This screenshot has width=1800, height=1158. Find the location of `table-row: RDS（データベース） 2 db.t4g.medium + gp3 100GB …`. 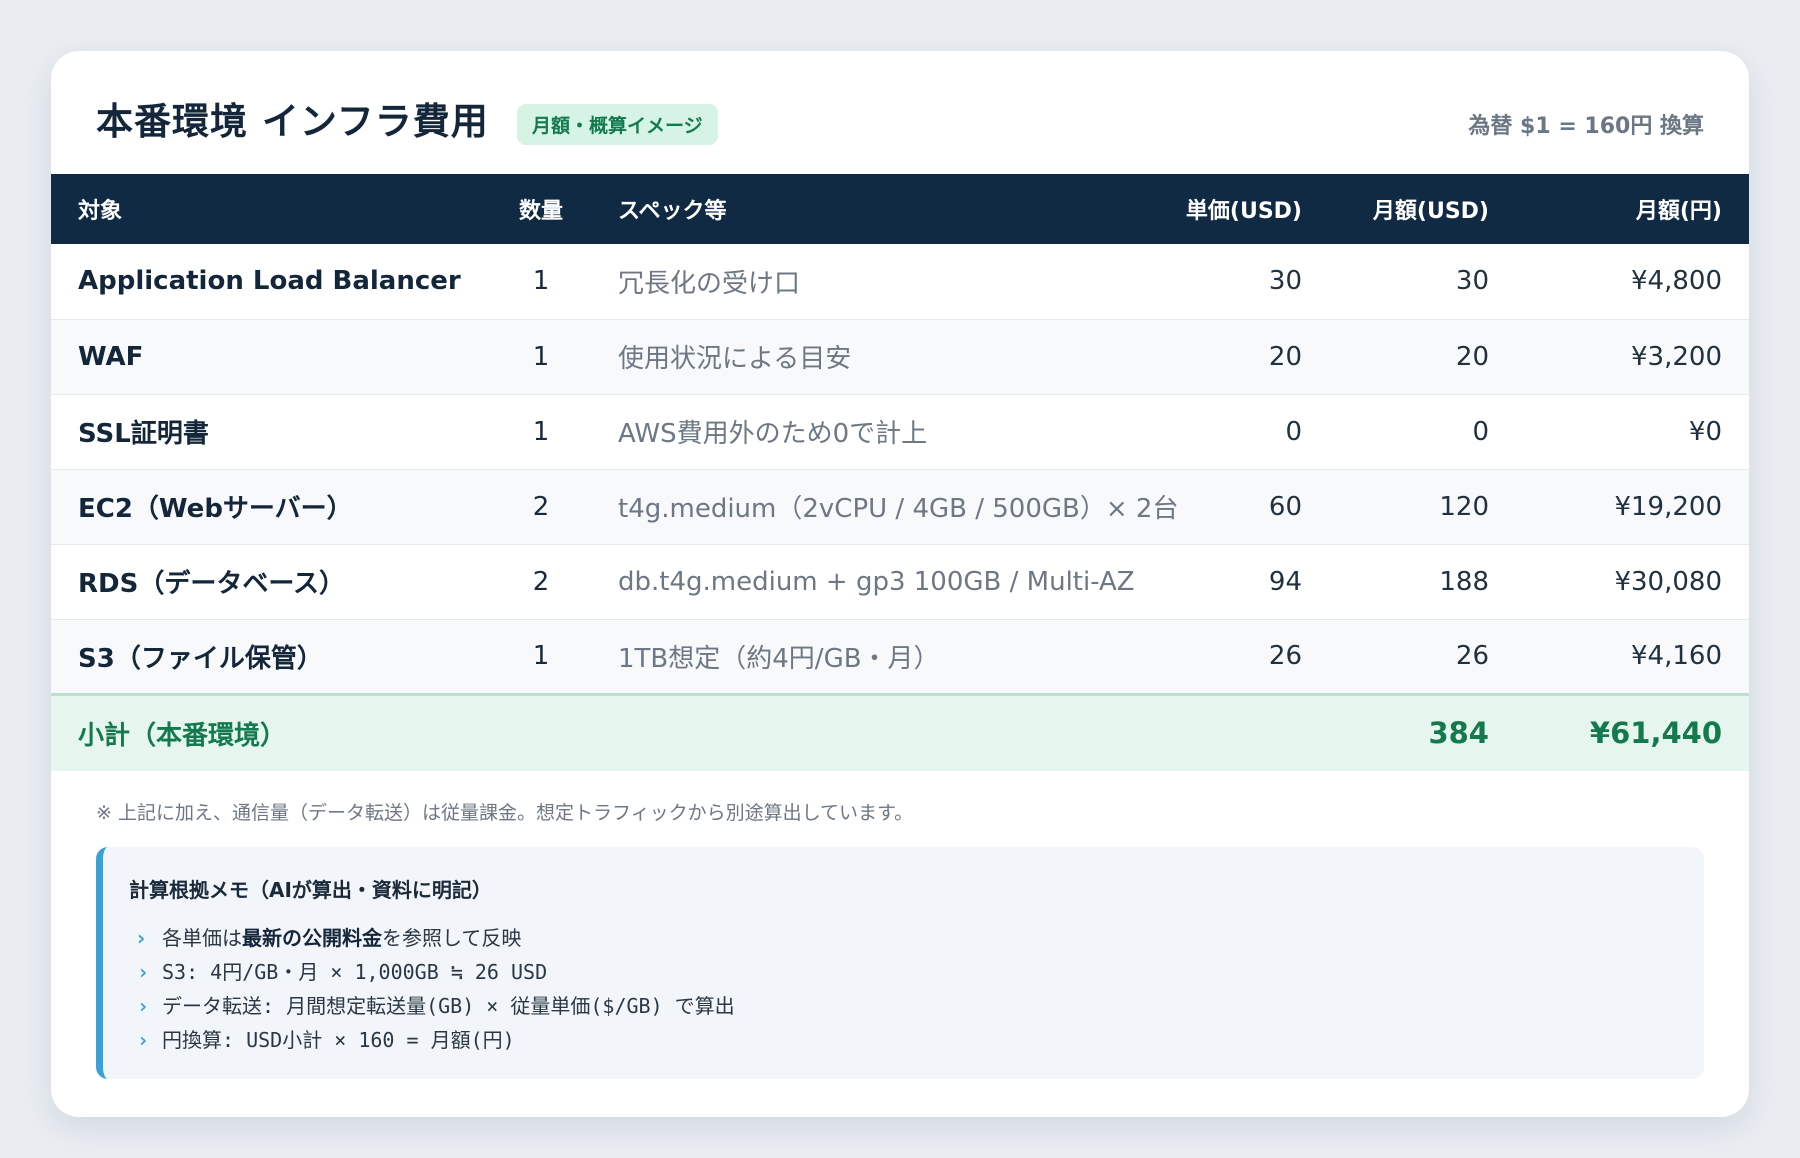

table-row: RDS（データベース） 2 db.t4g.medium + gp3 100GB … is located at coordinates (900, 582).